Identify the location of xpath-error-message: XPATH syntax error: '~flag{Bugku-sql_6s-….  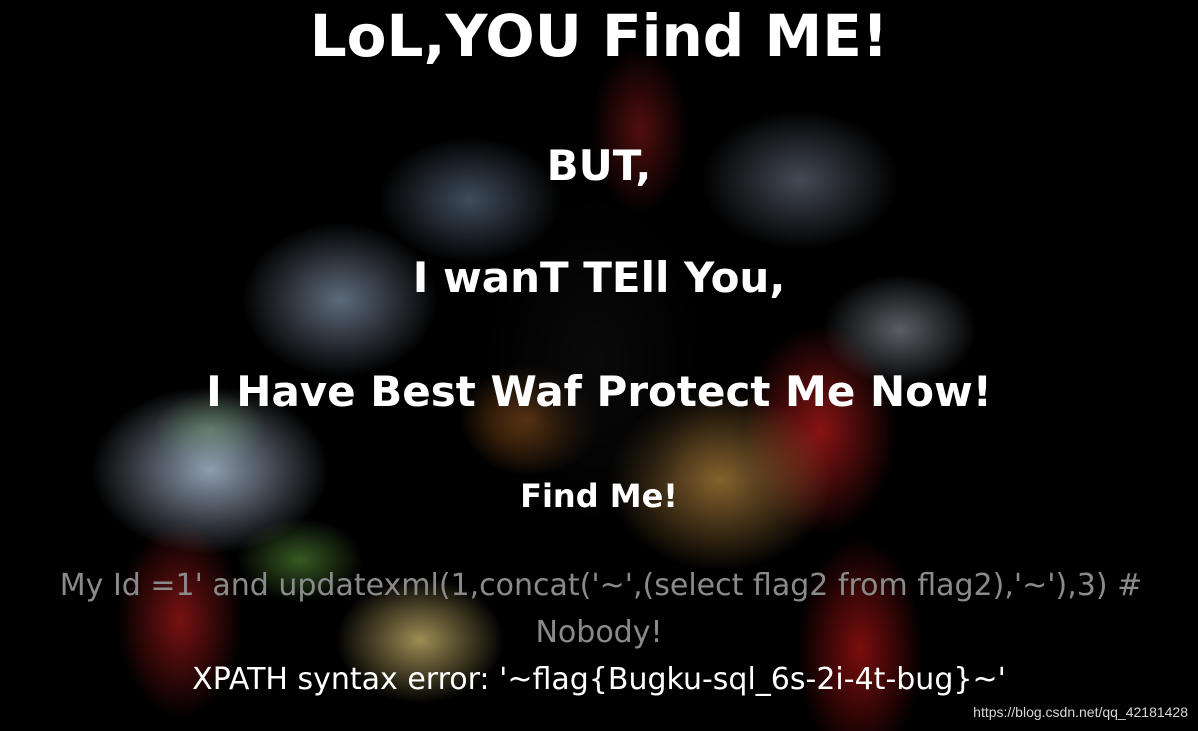
(599, 679).